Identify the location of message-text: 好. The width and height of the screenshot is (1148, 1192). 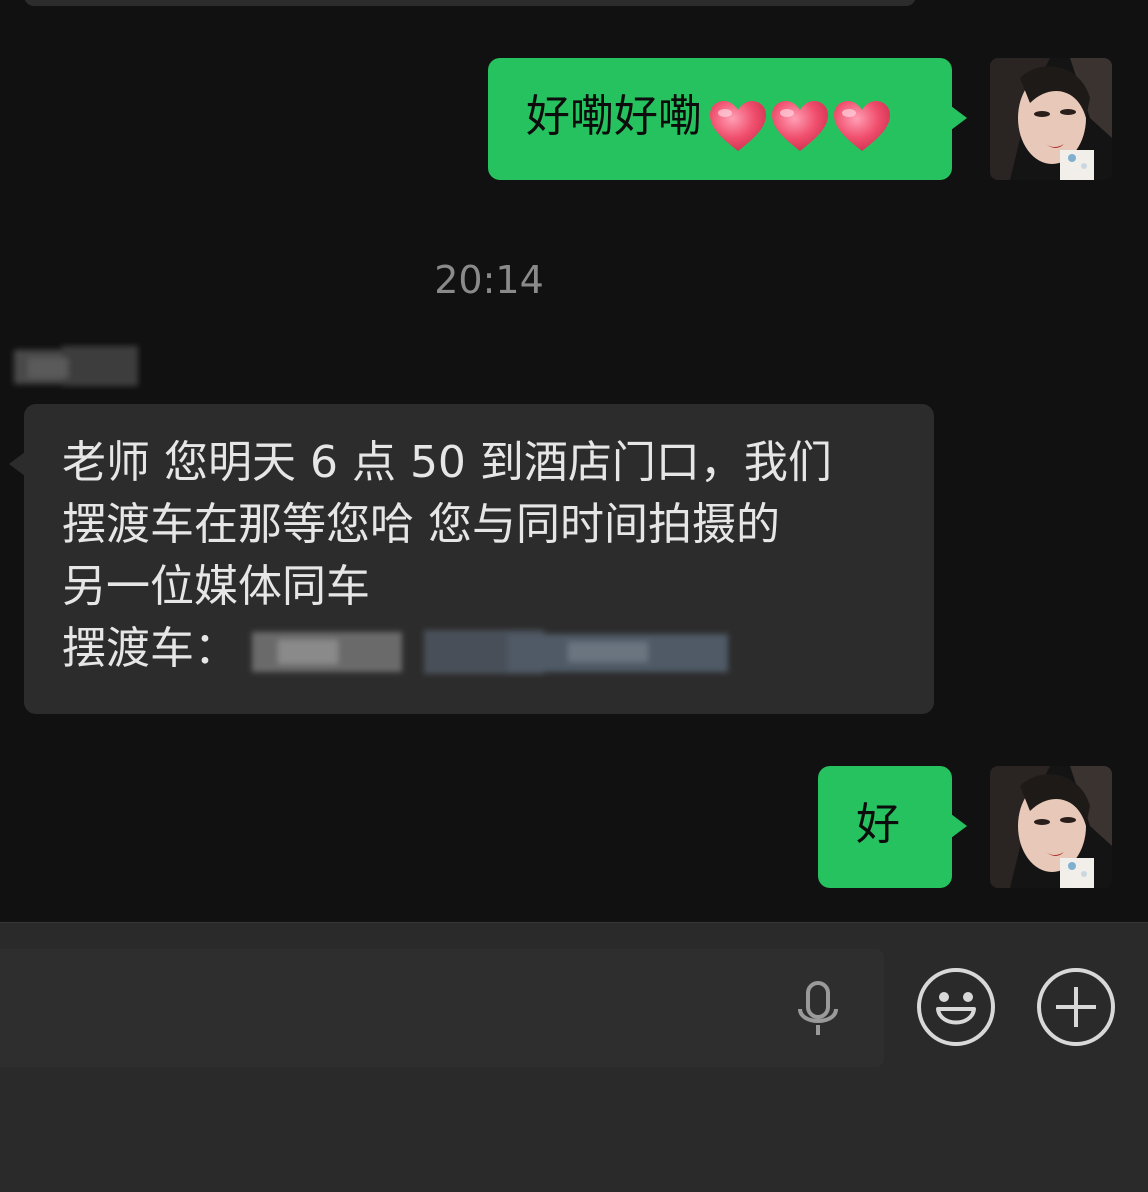
(878, 824).